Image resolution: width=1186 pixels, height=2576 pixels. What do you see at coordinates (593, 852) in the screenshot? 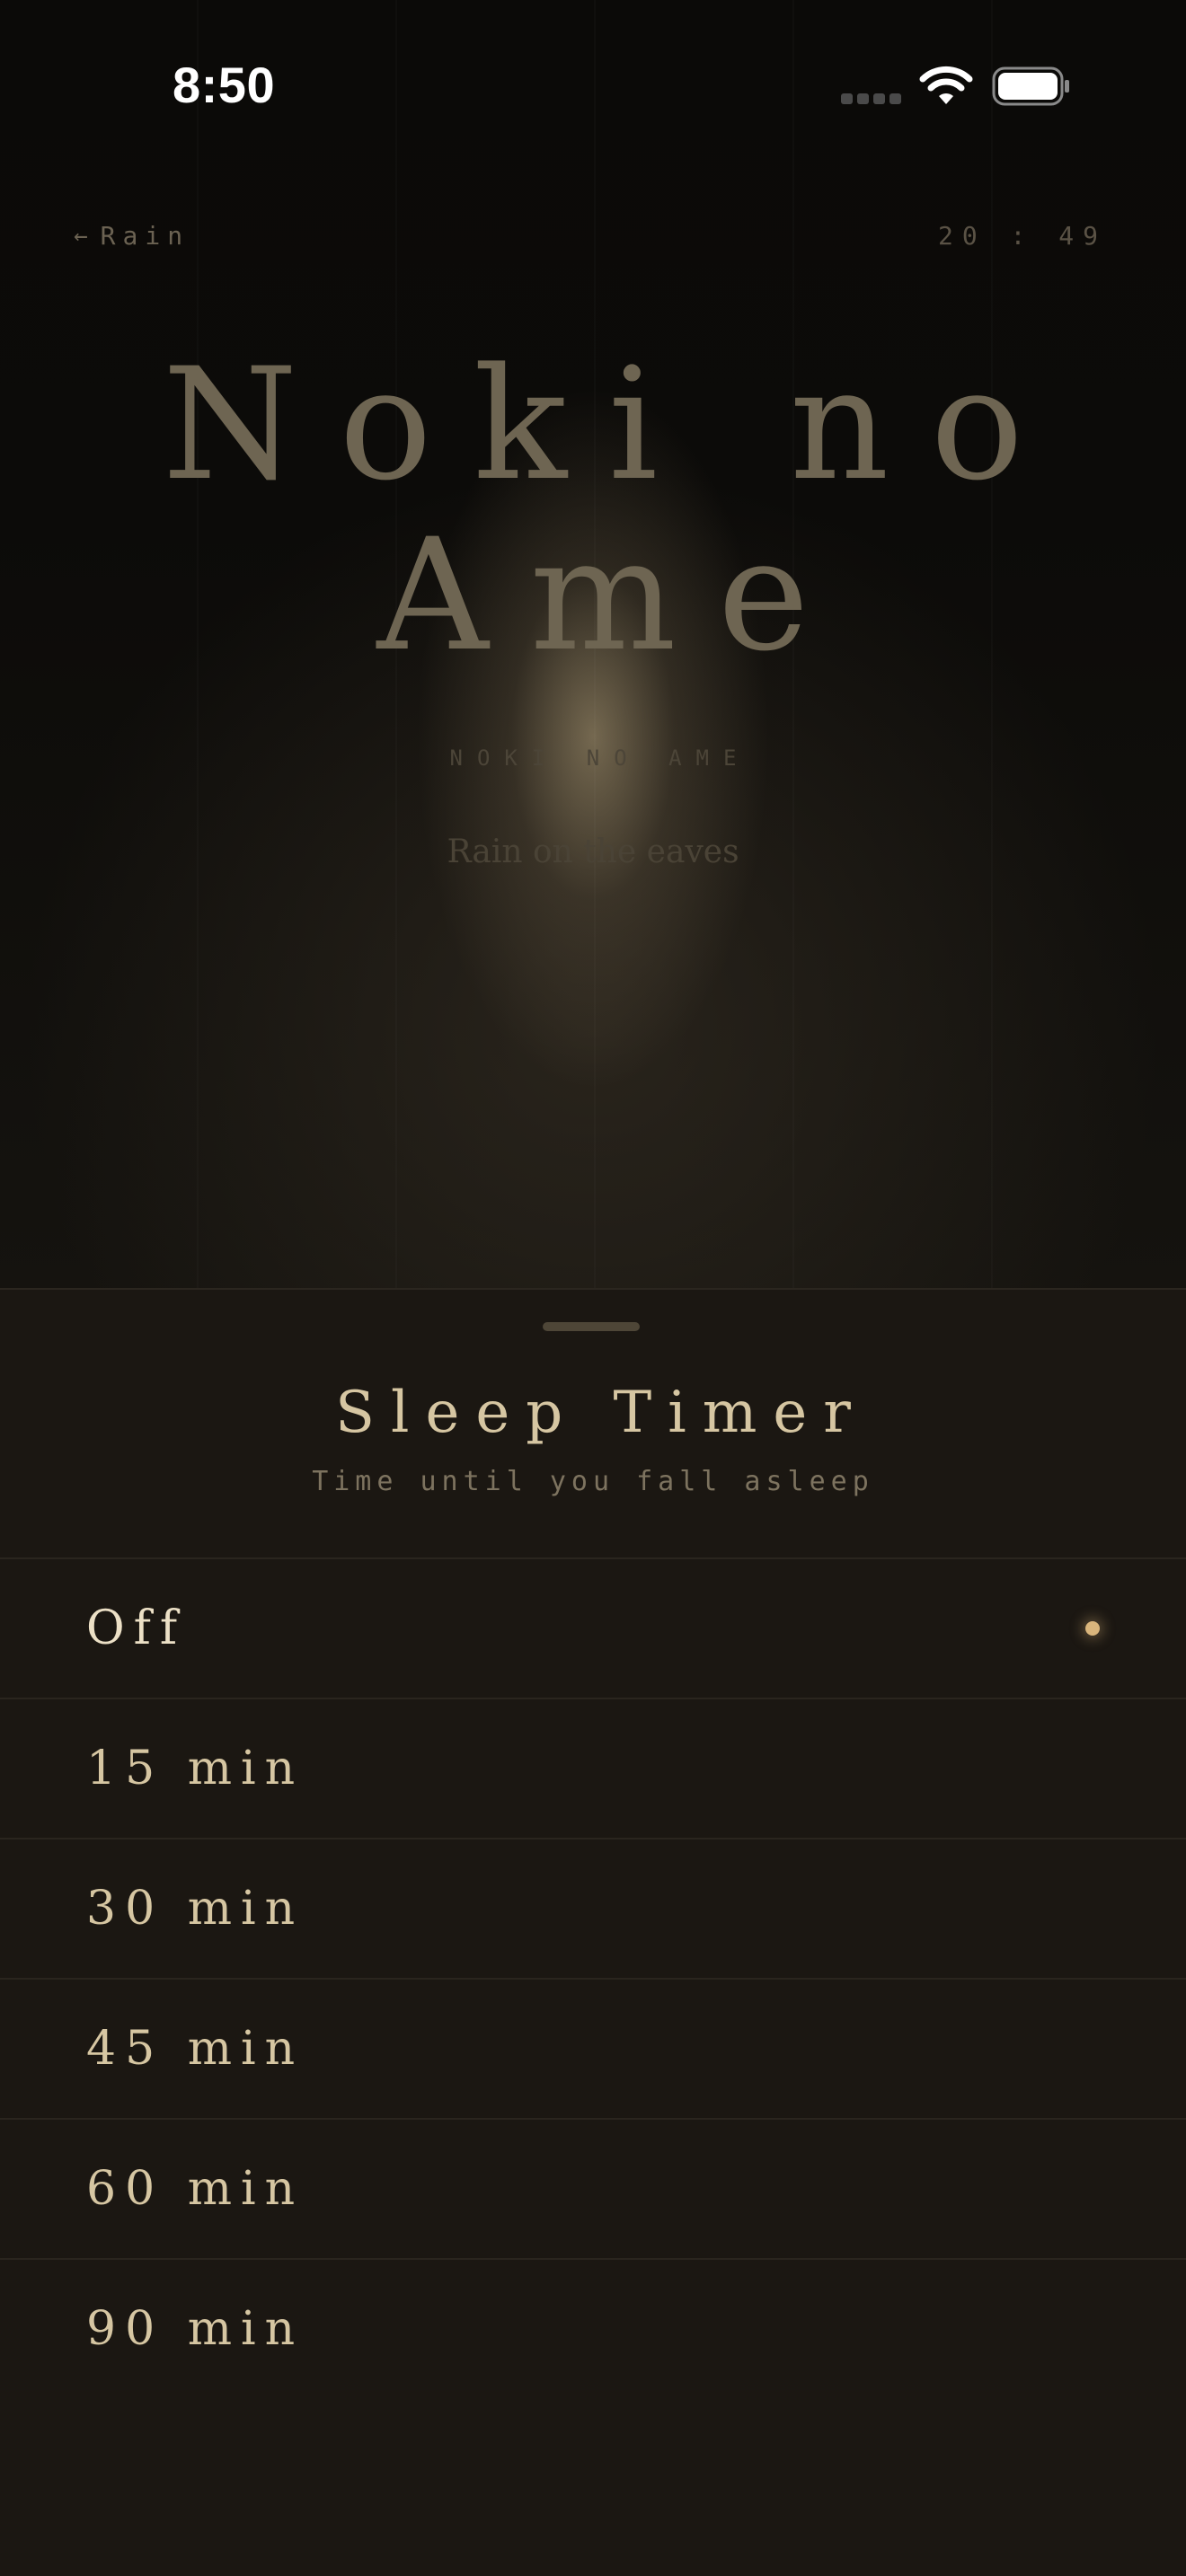
I see `scene-description: Rain on the eaves` at bounding box center [593, 852].